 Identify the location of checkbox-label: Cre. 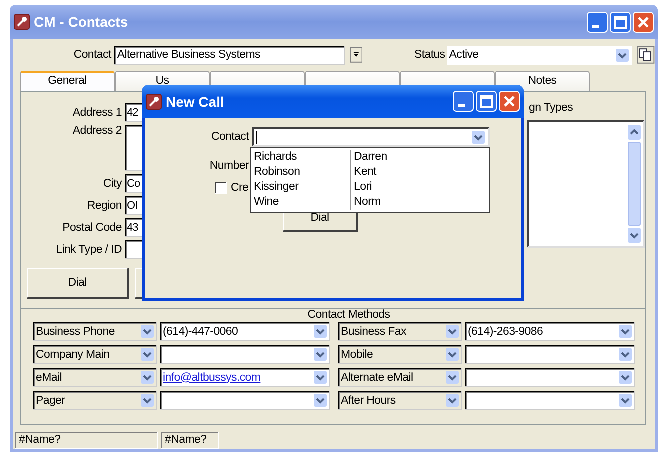
(240, 188).